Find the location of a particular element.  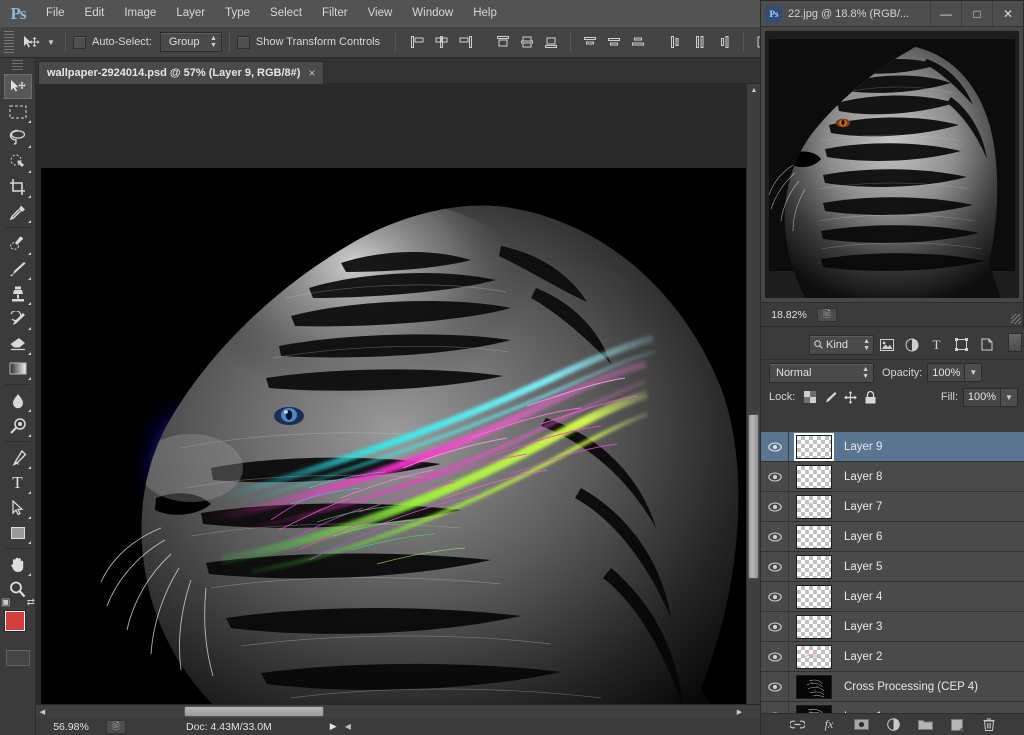

dodge-tool is located at coordinates (18, 425).